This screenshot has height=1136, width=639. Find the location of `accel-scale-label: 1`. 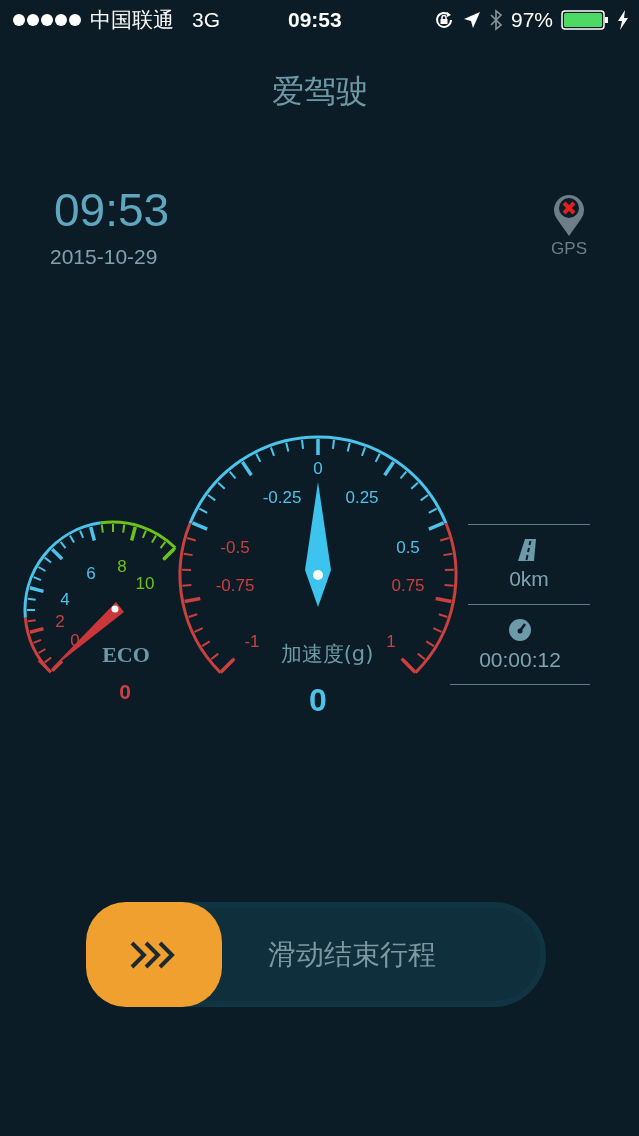

accel-scale-label: 1 is located at coordinates (391, 641).